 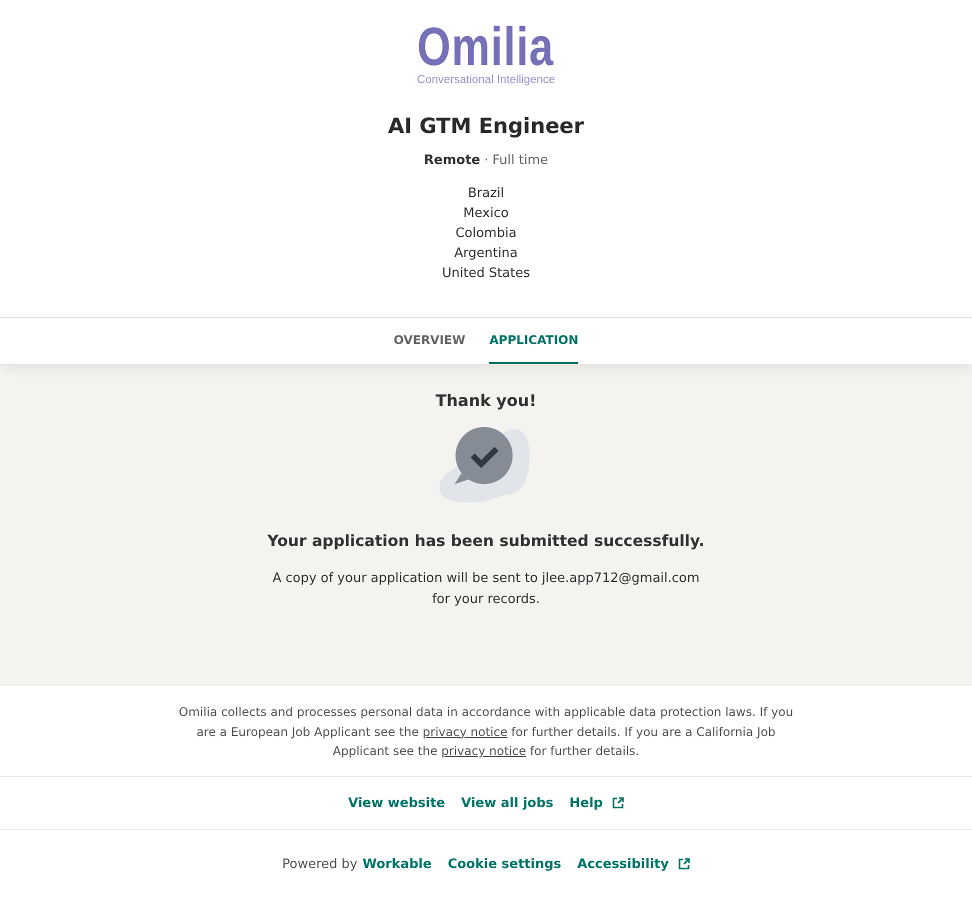 I want to click on tab: OVERVIEW, so click(x=430, y=341).